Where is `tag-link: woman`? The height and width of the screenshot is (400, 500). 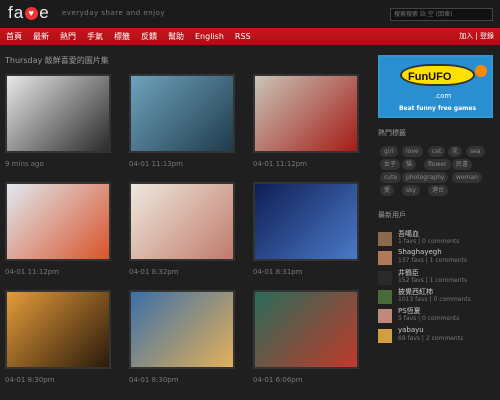
tag-link: woman is located at coordinates (467, 177).